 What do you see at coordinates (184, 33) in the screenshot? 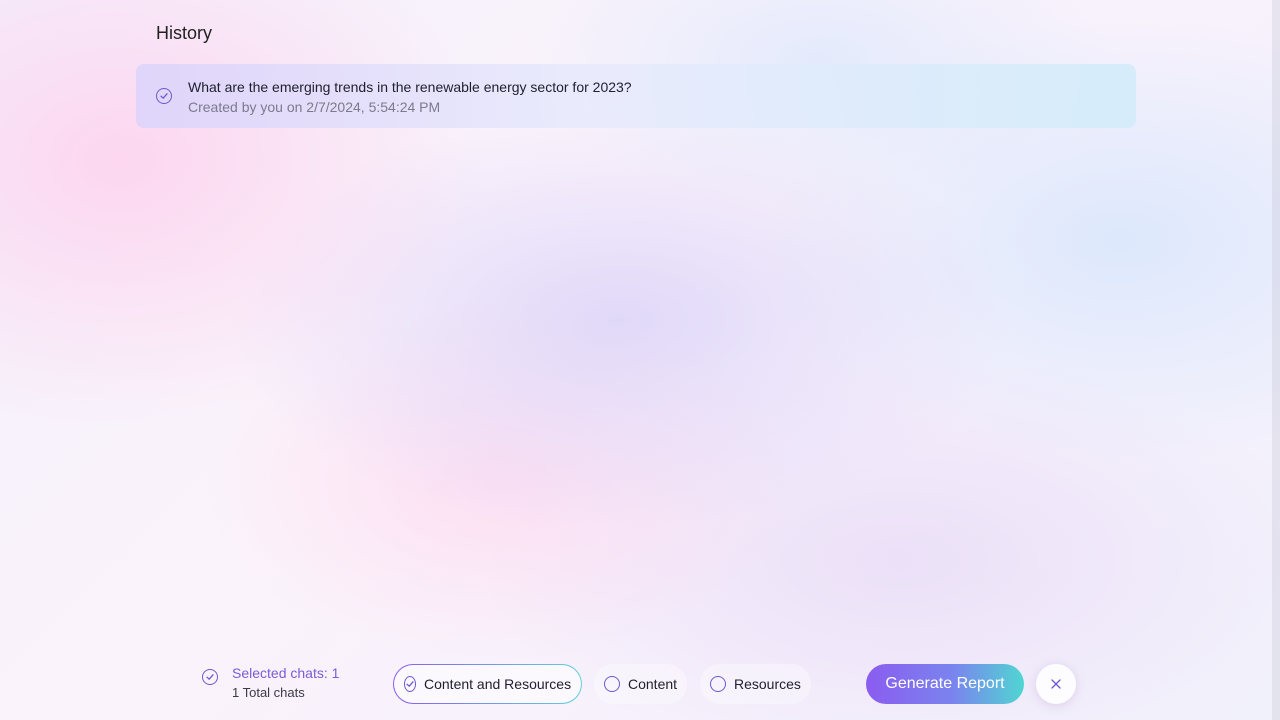
I see `page-title: History` at bounding box center [184, 33].